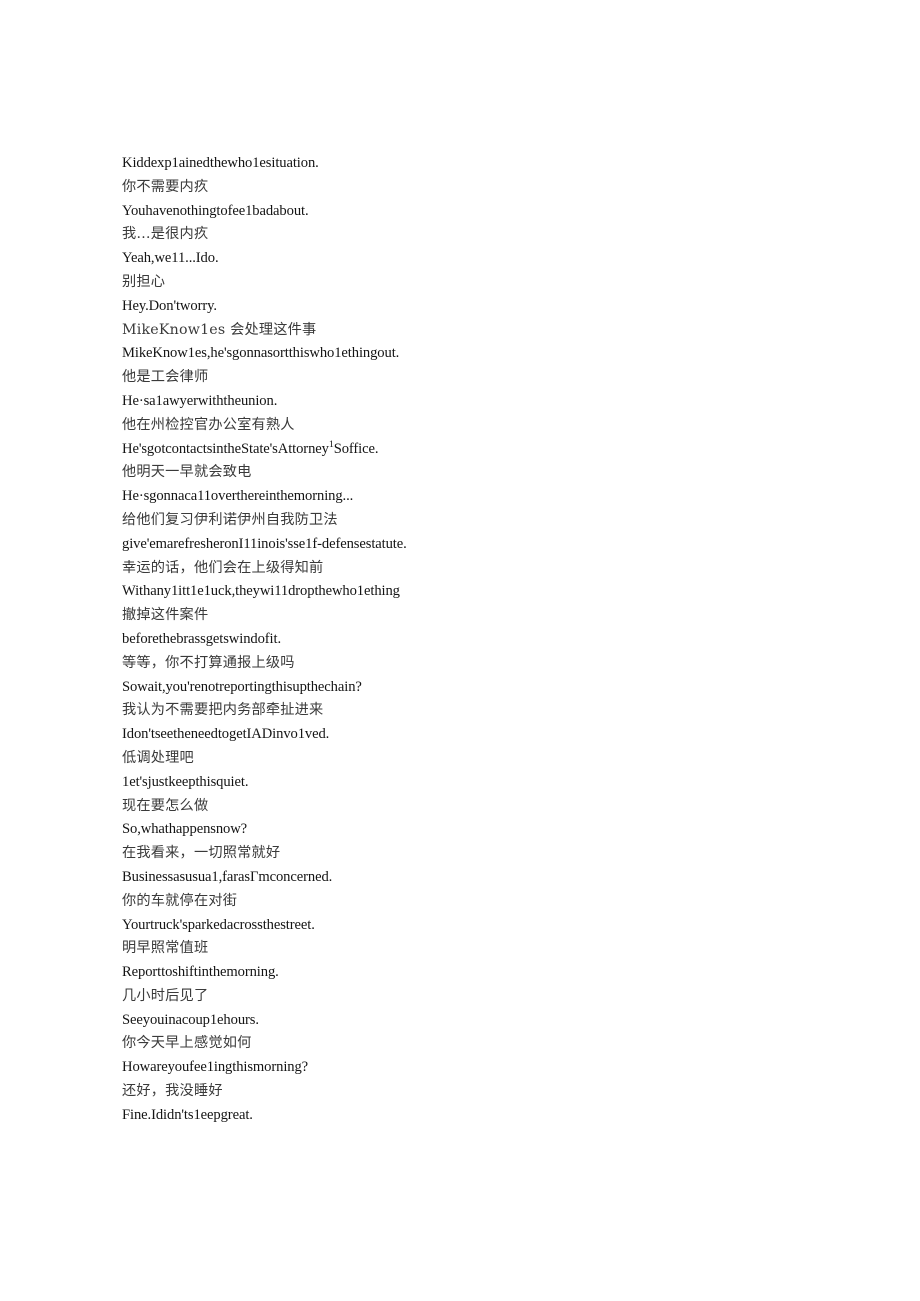  What do you see at coordinates (215, 1067) in the screenshot?
I see `subtitle-line-english: Howareyoufee1ingthismorning?` at bounding box center [215, 1067].